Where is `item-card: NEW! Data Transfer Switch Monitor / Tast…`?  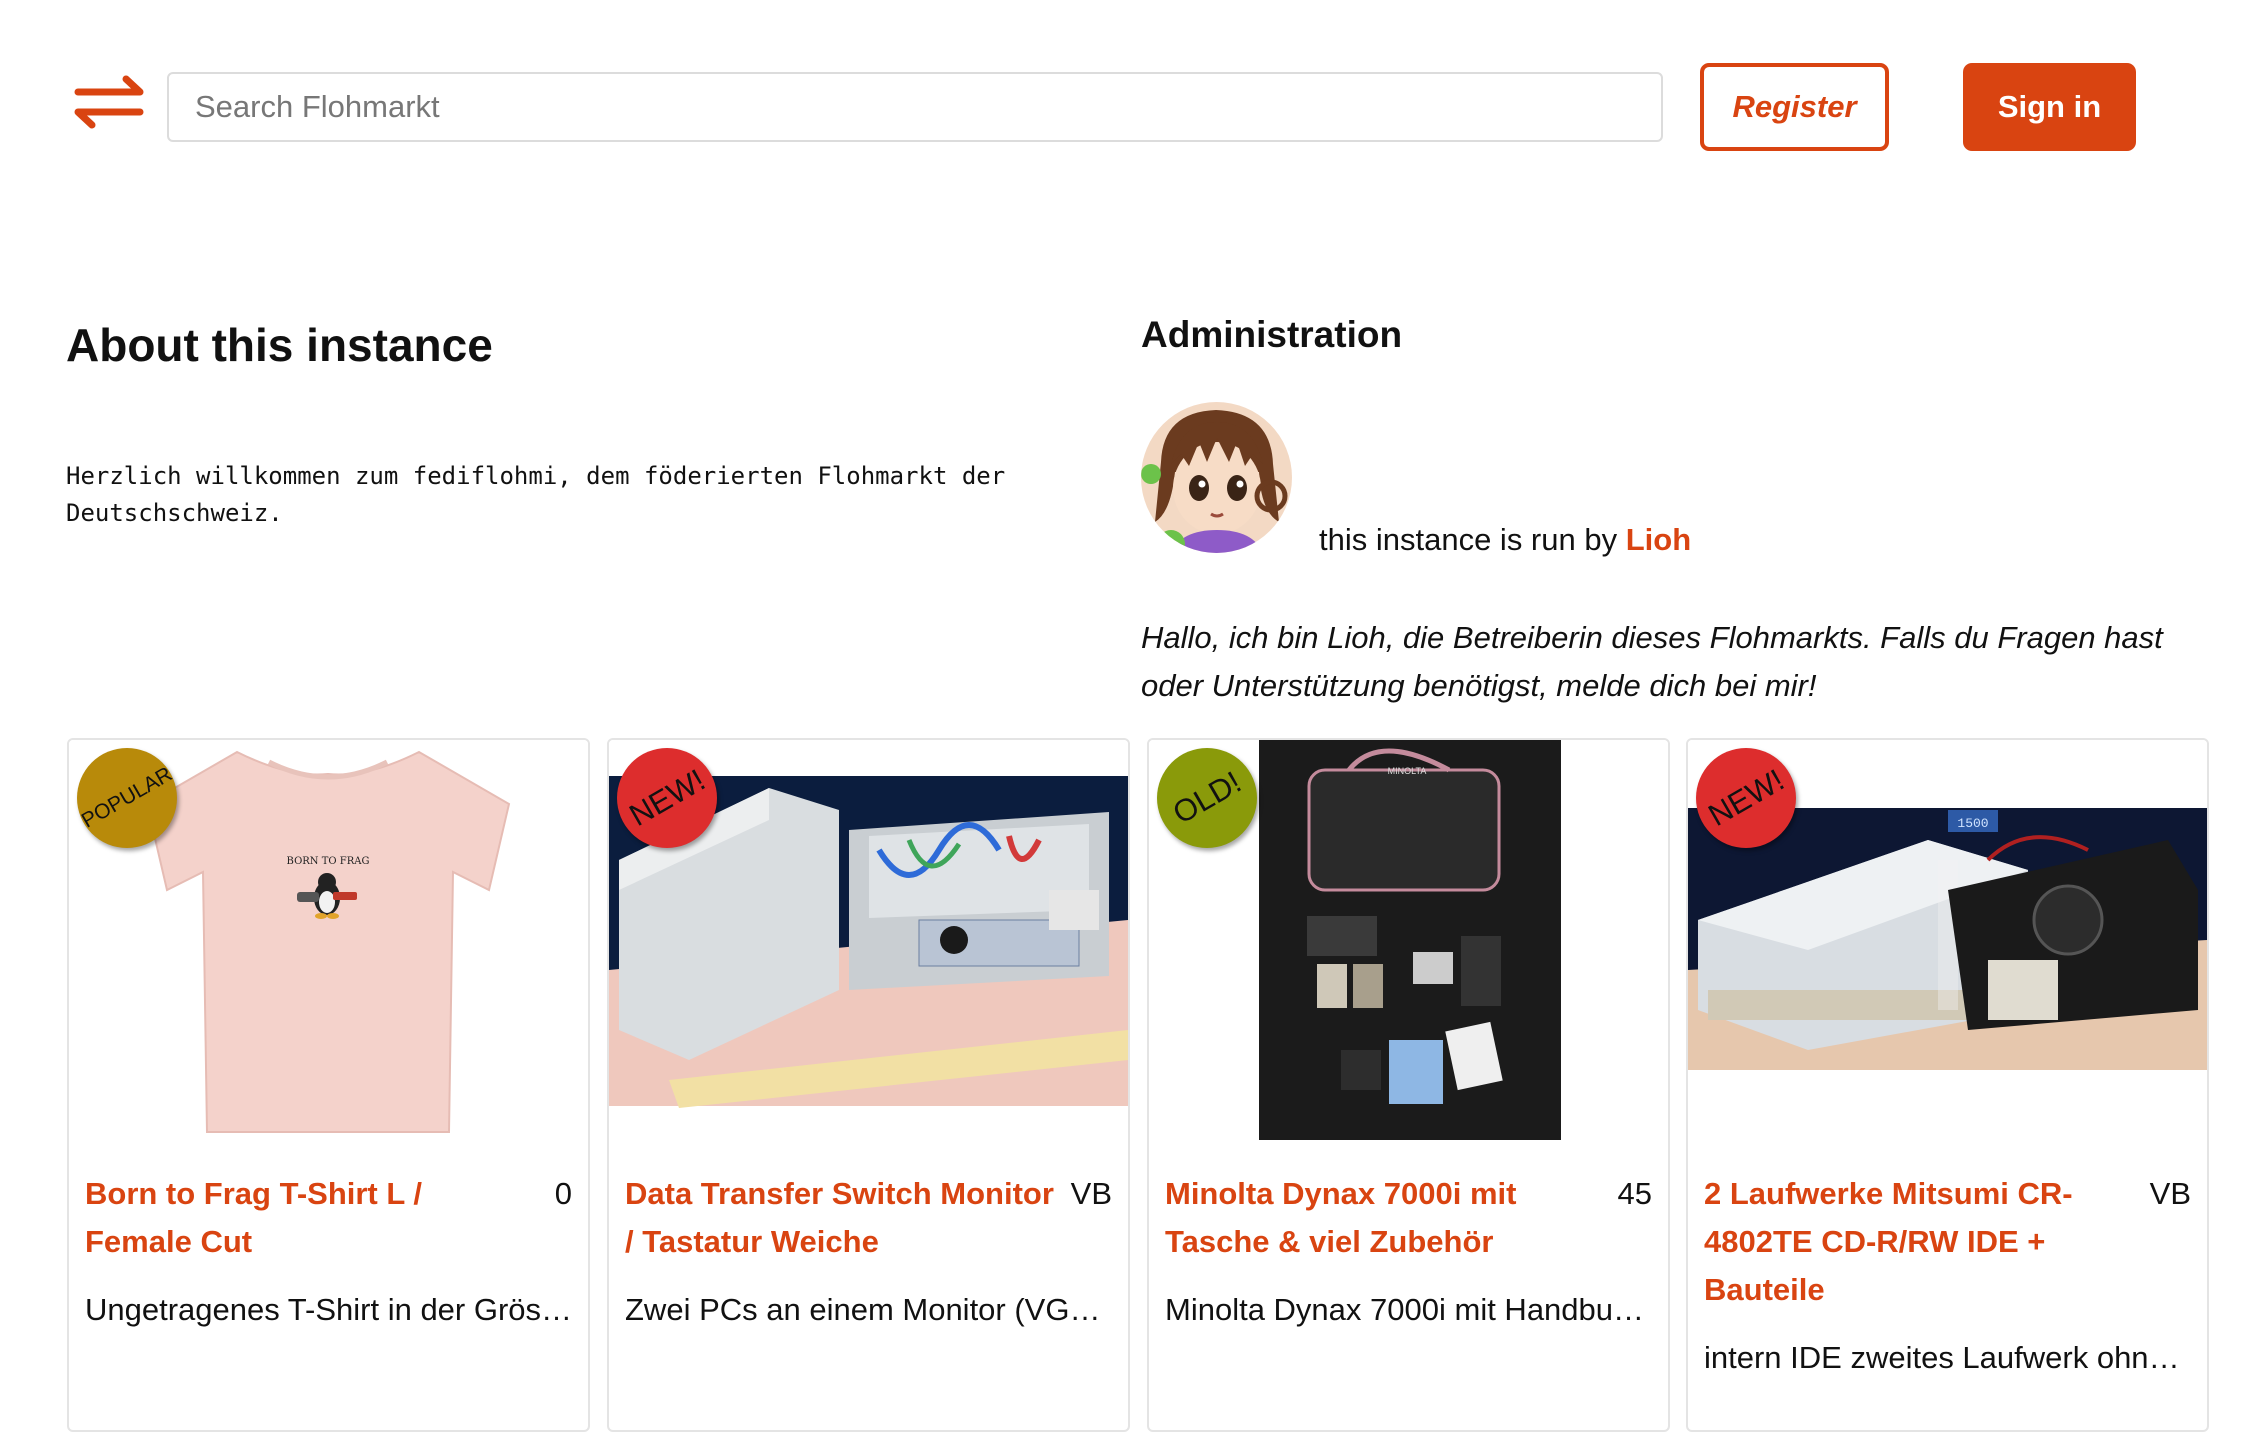 item-card: NEW! Data Transfer Switch Monitor / Tast… is located at coordinates (868, 1085).